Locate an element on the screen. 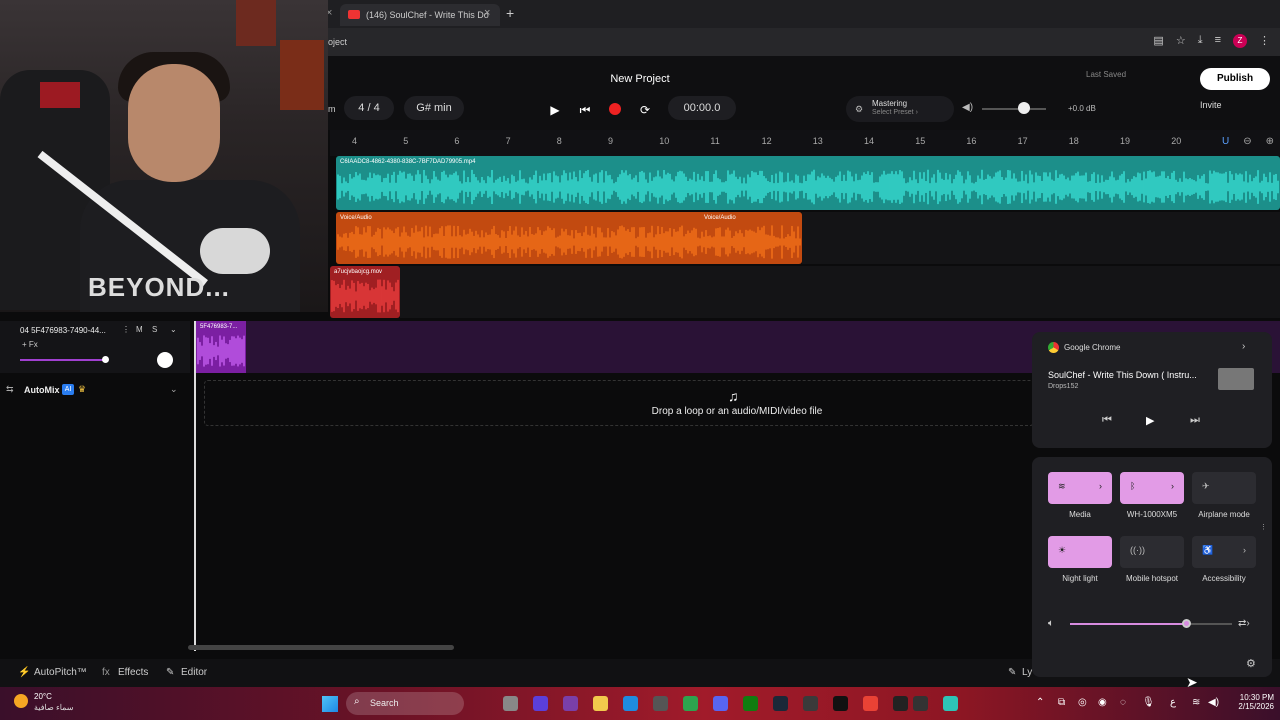 This screenshot has width=1280, height=720. tray-icon: ◎ is located at coordinates (1082, 702).